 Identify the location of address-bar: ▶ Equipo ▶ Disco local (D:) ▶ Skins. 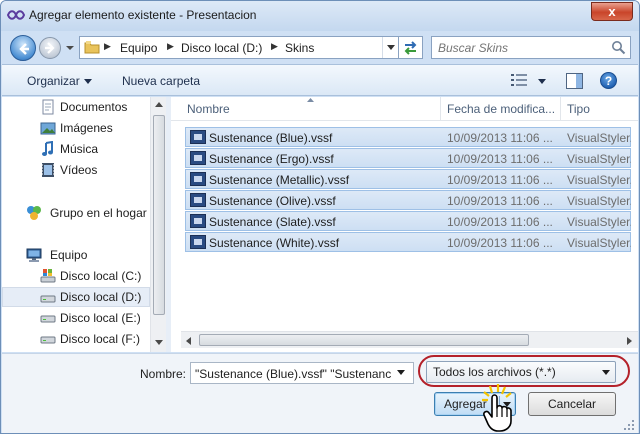
(239, 47).